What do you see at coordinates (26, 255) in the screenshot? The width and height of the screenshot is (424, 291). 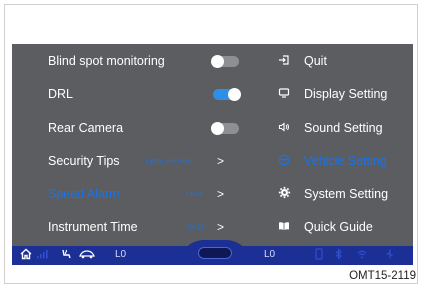 I see `home-icon` at bounding box center [26, 255].